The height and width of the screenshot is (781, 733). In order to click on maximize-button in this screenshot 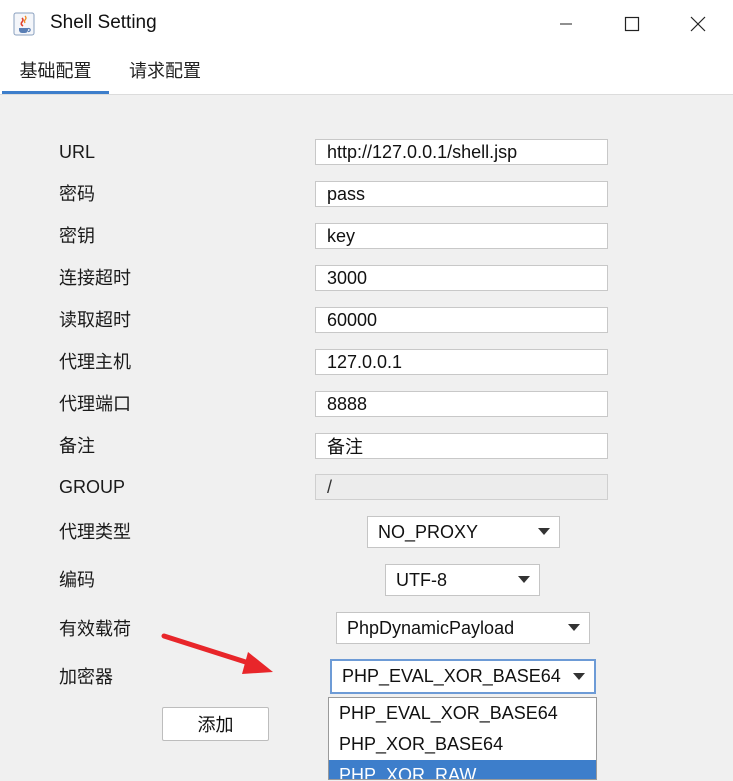, I will do `click(632, 24)`.